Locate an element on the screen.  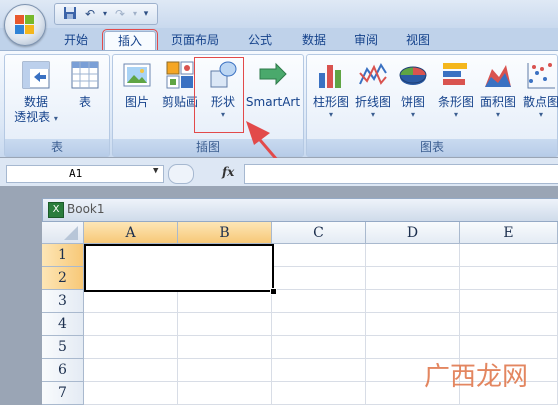
name-box: A1 ▼ is located at coordinates (85, 174).